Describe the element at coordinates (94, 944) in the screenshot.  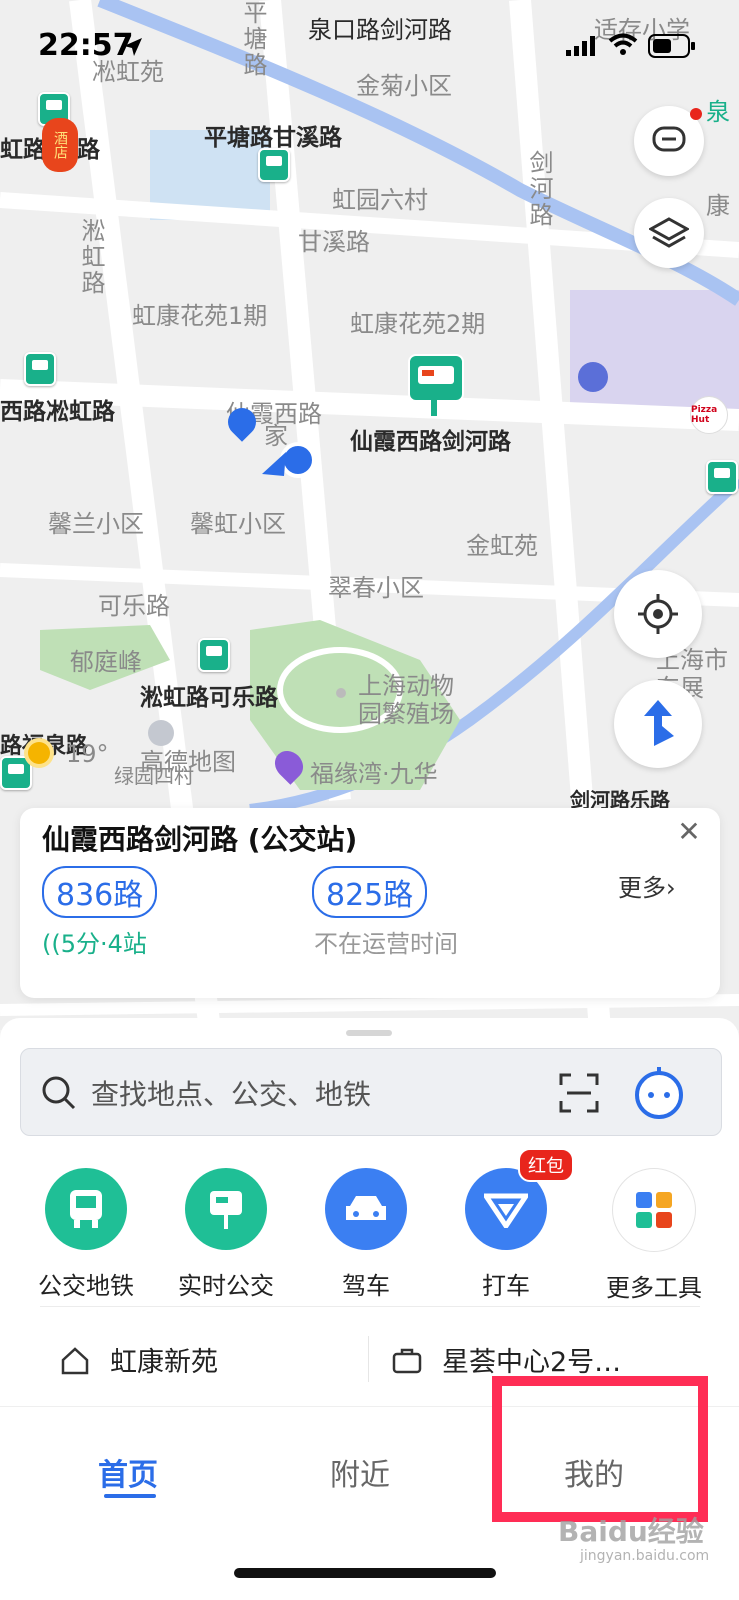
I see `route-836-eta: ((5分·4站` at that location.